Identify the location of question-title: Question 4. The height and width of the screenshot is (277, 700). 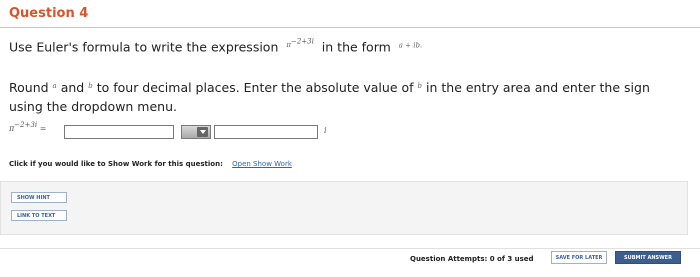
(49, 13).